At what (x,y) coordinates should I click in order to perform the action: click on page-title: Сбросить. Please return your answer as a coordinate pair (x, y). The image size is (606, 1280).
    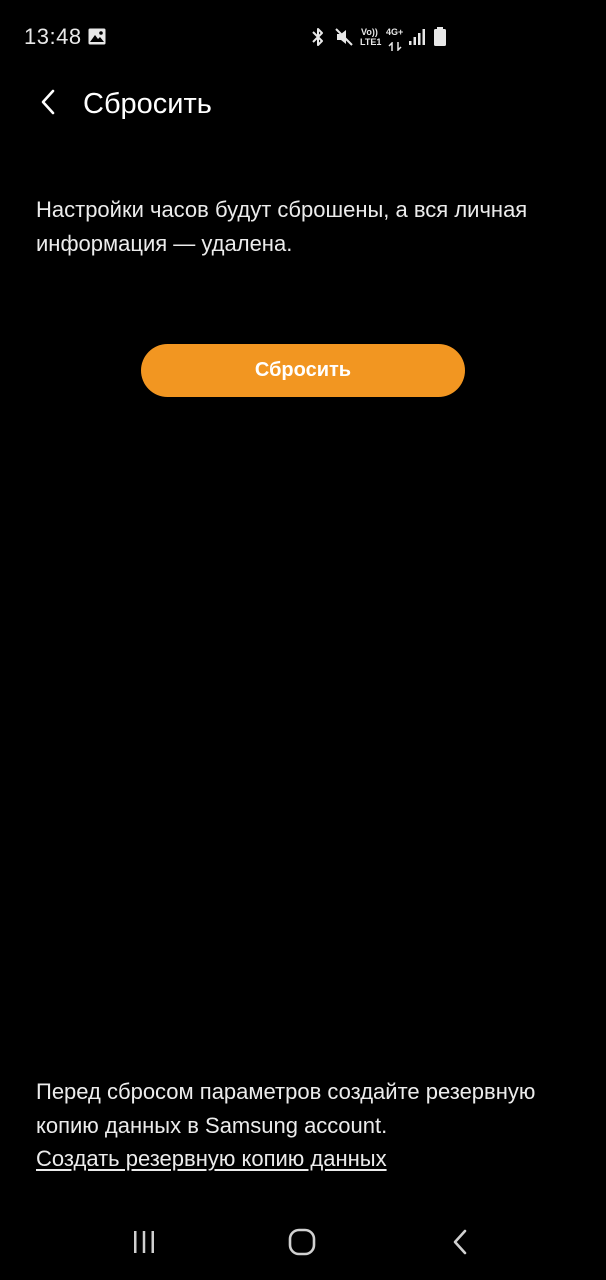
    Looking at the image, I should click on (147, 104).